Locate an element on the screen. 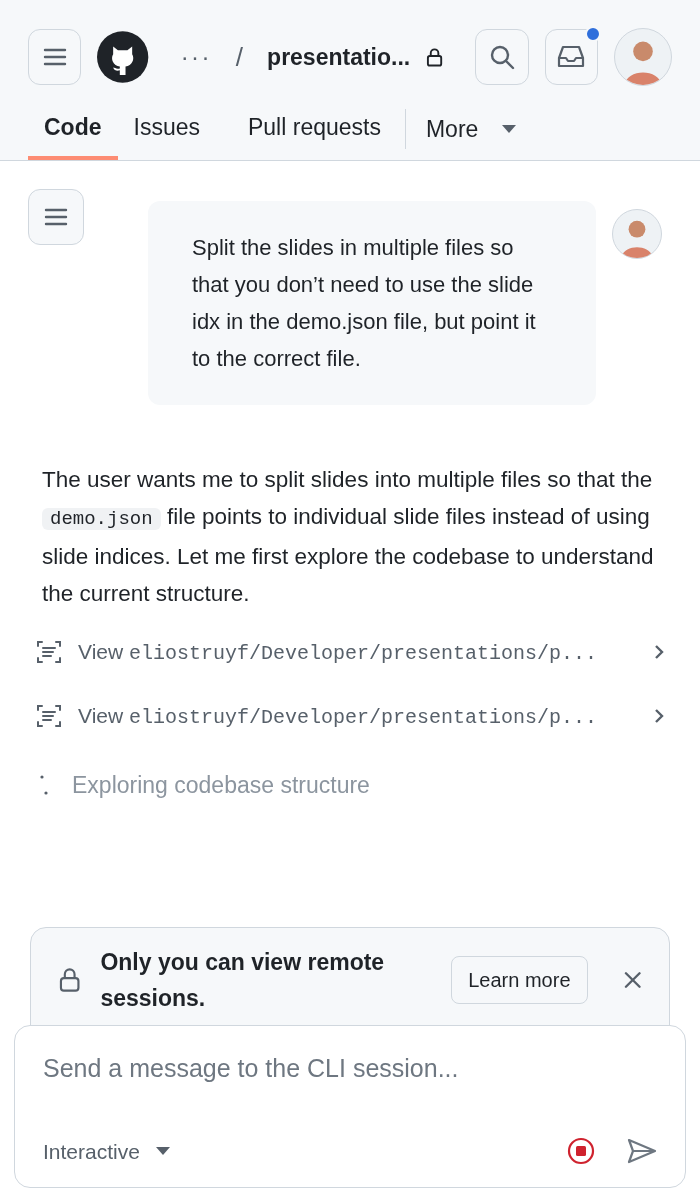 This screenshot has width=700, height=1200. stop-icon is located at coordinates (581, 1151).